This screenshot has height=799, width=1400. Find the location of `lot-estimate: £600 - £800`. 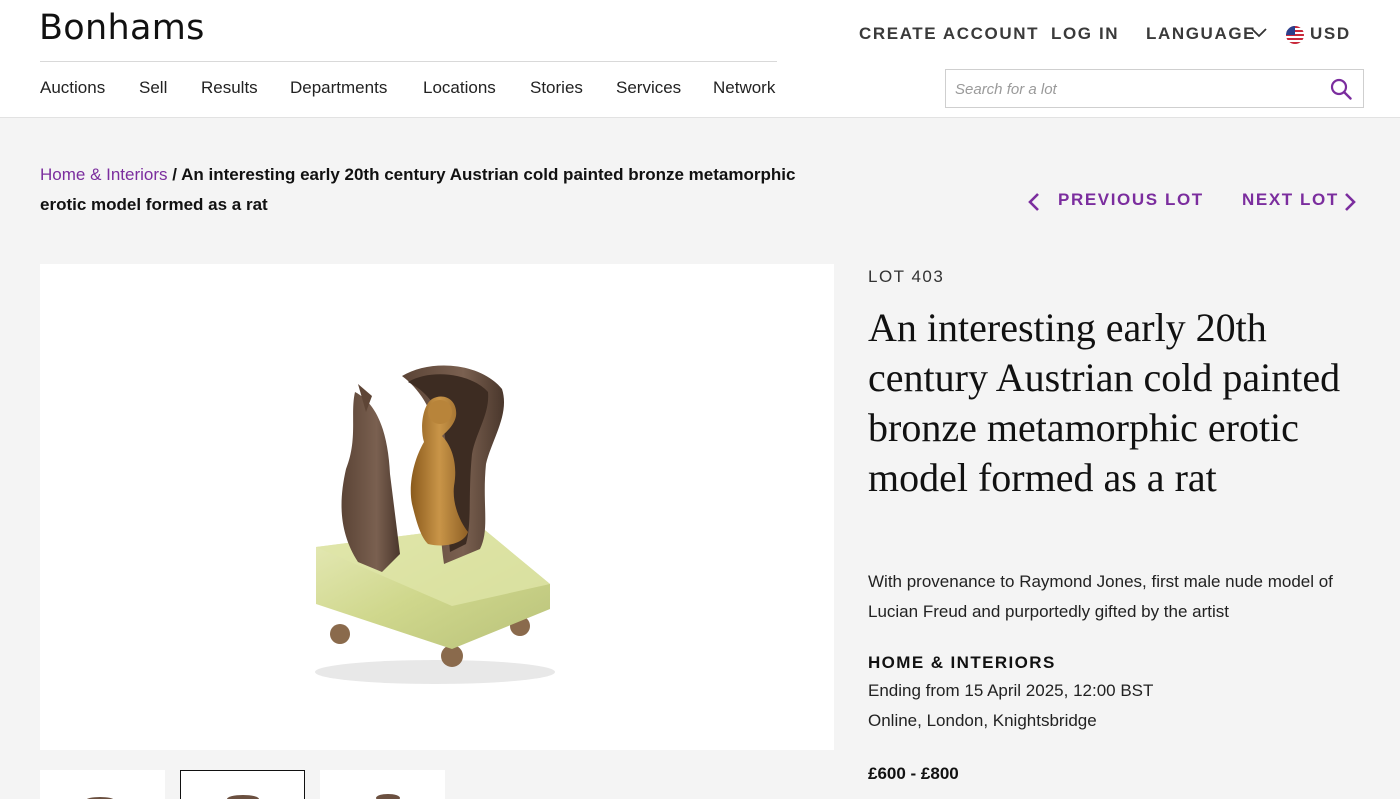

lot-estimate: £600 - £800 is located at coordinates (913, 773).